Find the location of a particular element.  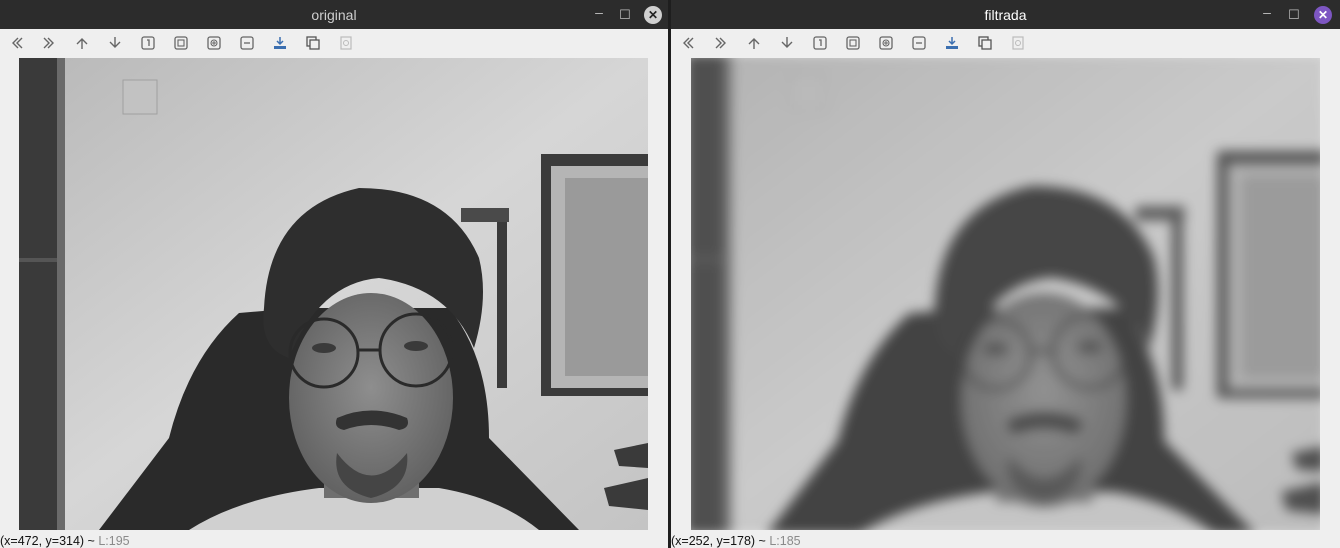

titlebar: original – ☐ ✕ is located at coordinates (334, 14).